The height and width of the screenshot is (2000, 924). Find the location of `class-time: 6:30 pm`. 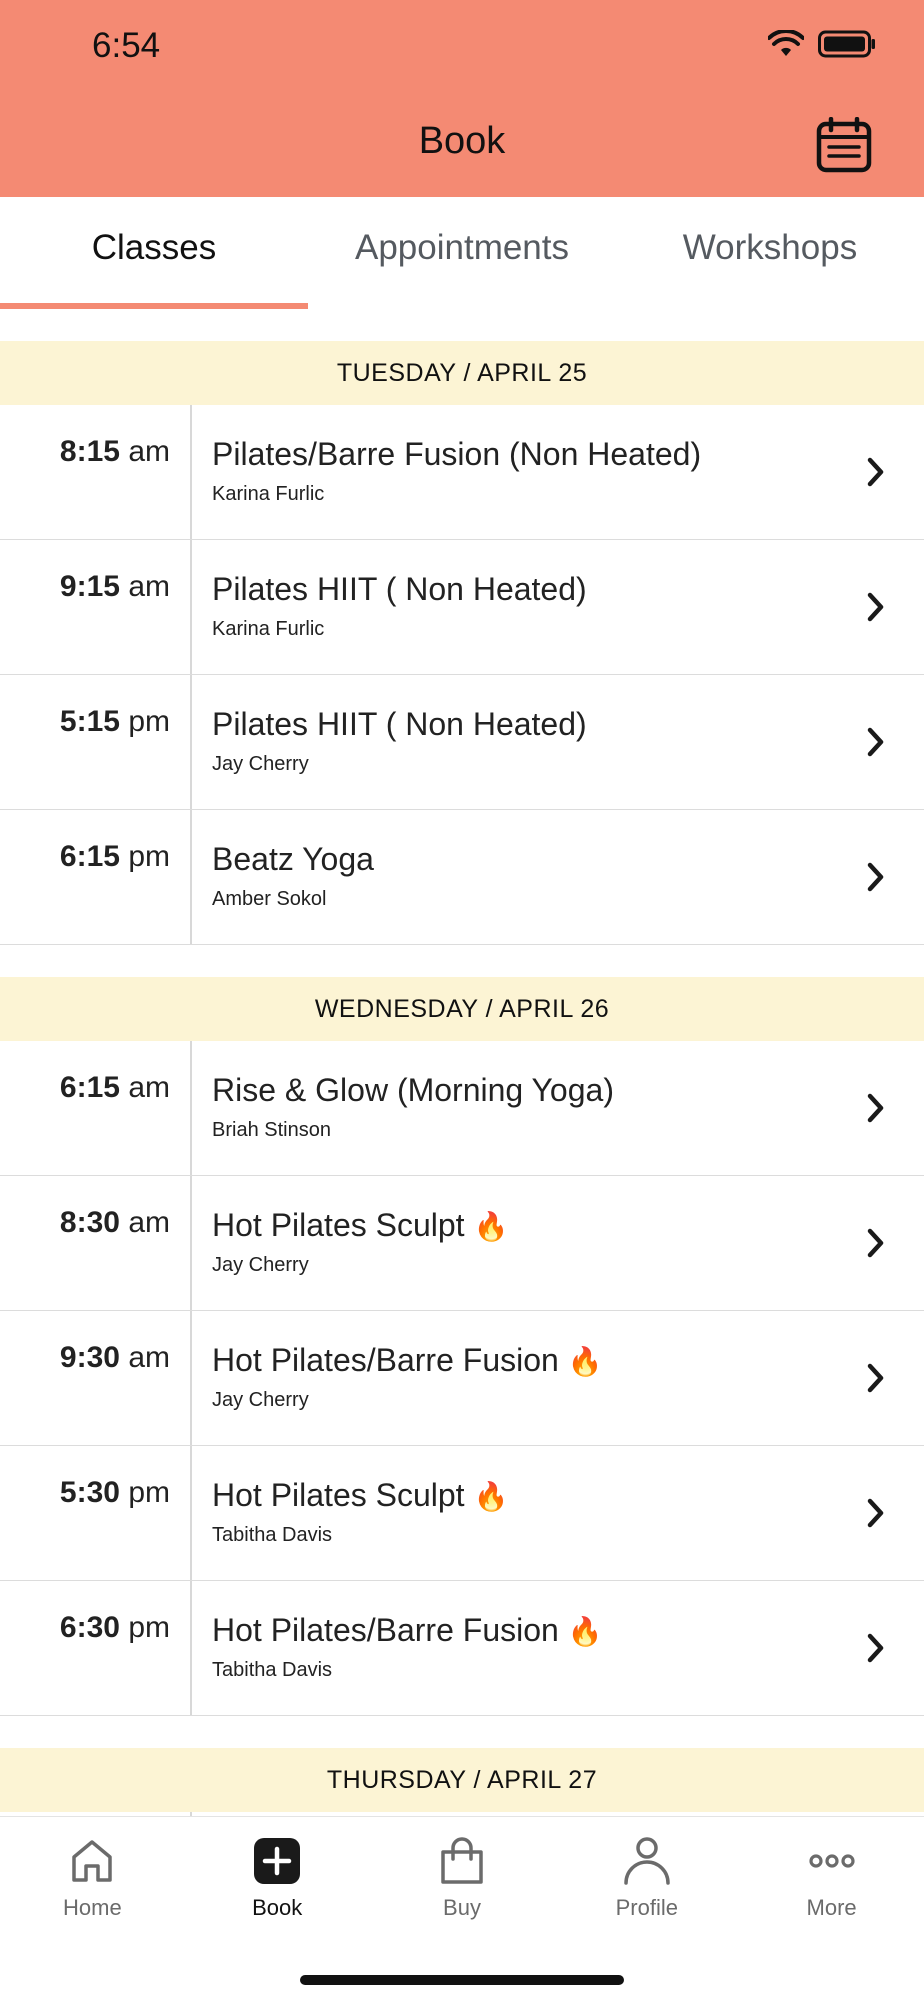

class-time: 6:30 pm is located at coordinates (96, 1648).